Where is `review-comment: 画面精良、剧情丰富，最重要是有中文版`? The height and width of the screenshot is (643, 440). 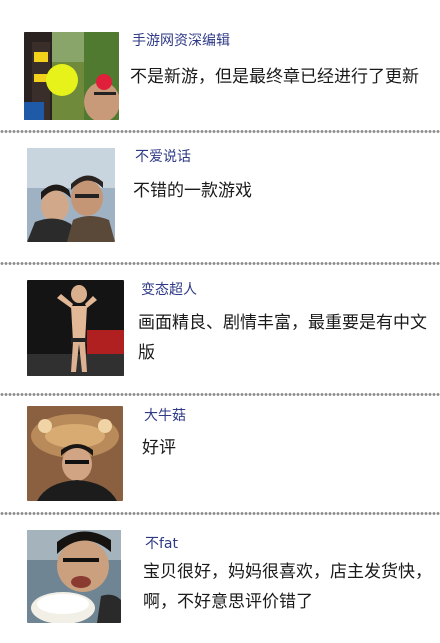
review-comment: 画面精良、剧情丰富，最重要是有中文版 is located at coordinates (282, 338).